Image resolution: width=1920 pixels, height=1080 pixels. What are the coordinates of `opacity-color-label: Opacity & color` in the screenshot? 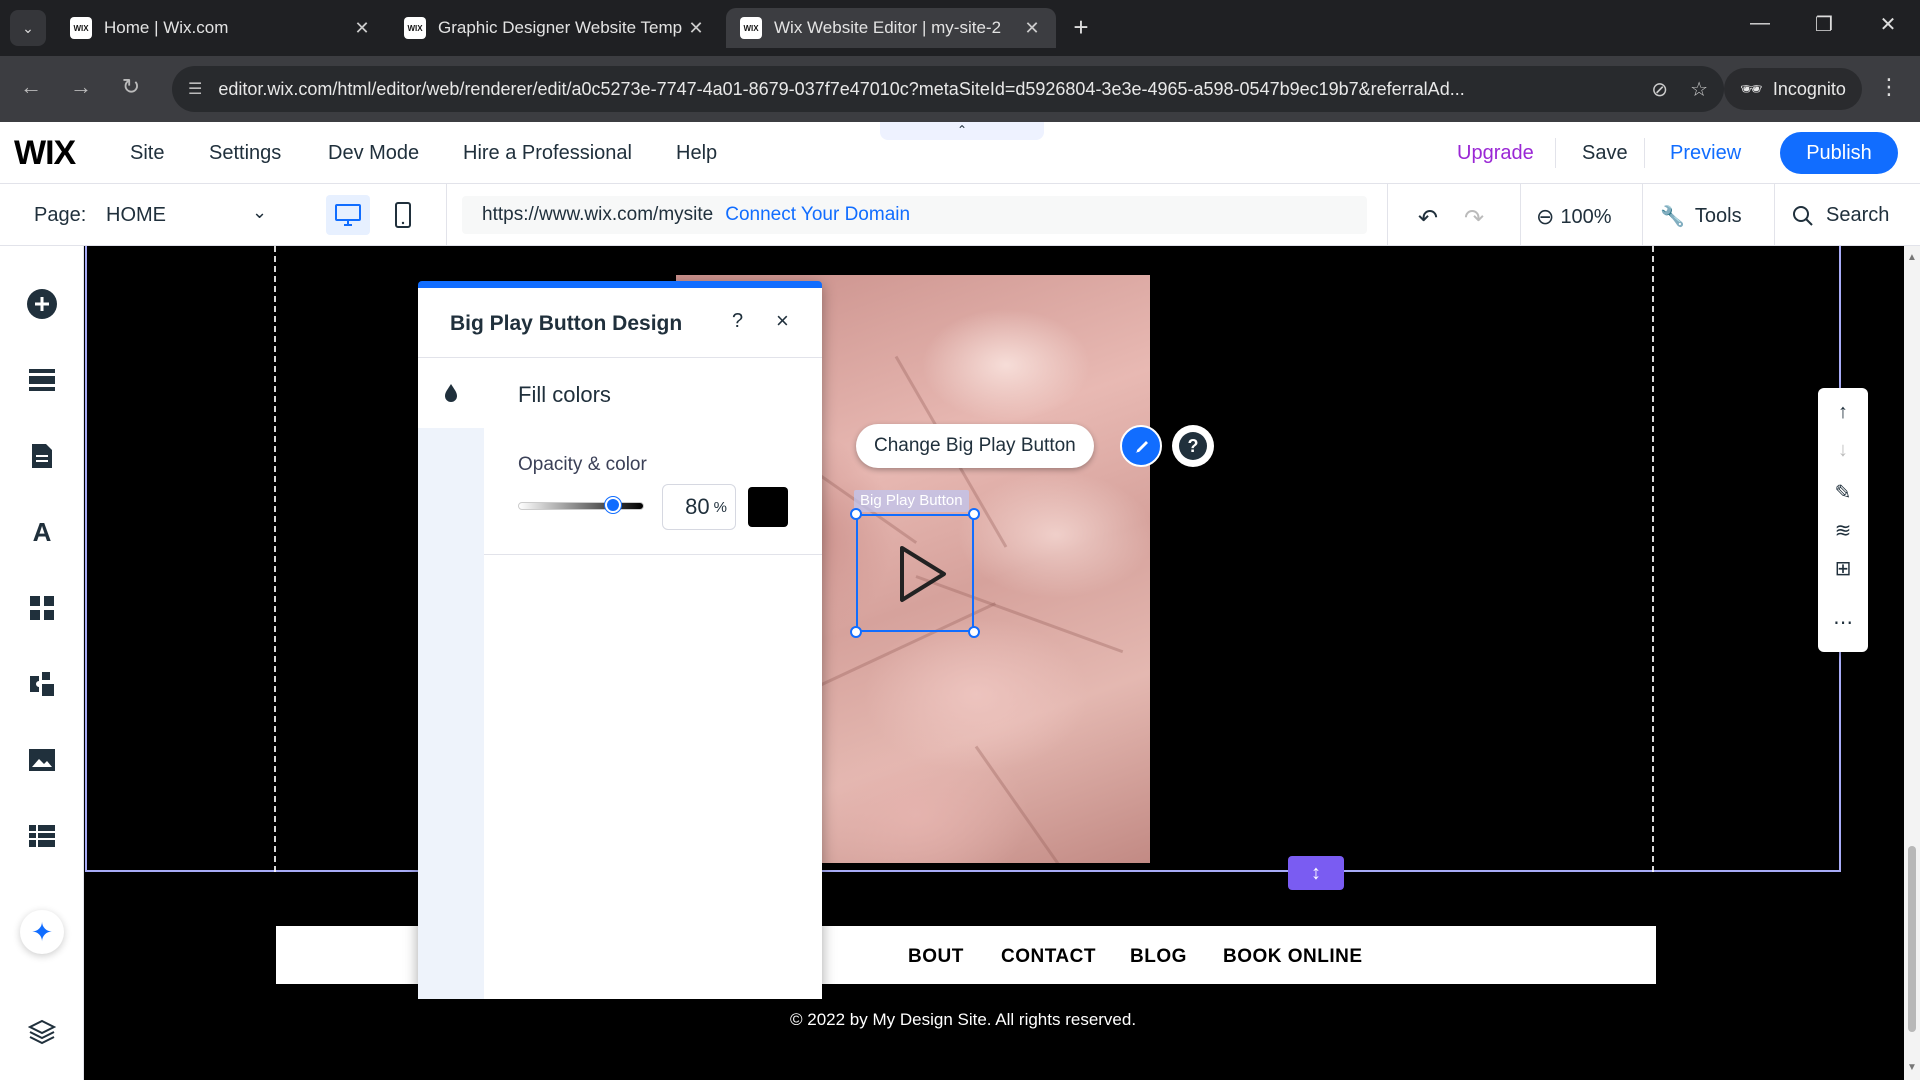 It's located at (582, 464).